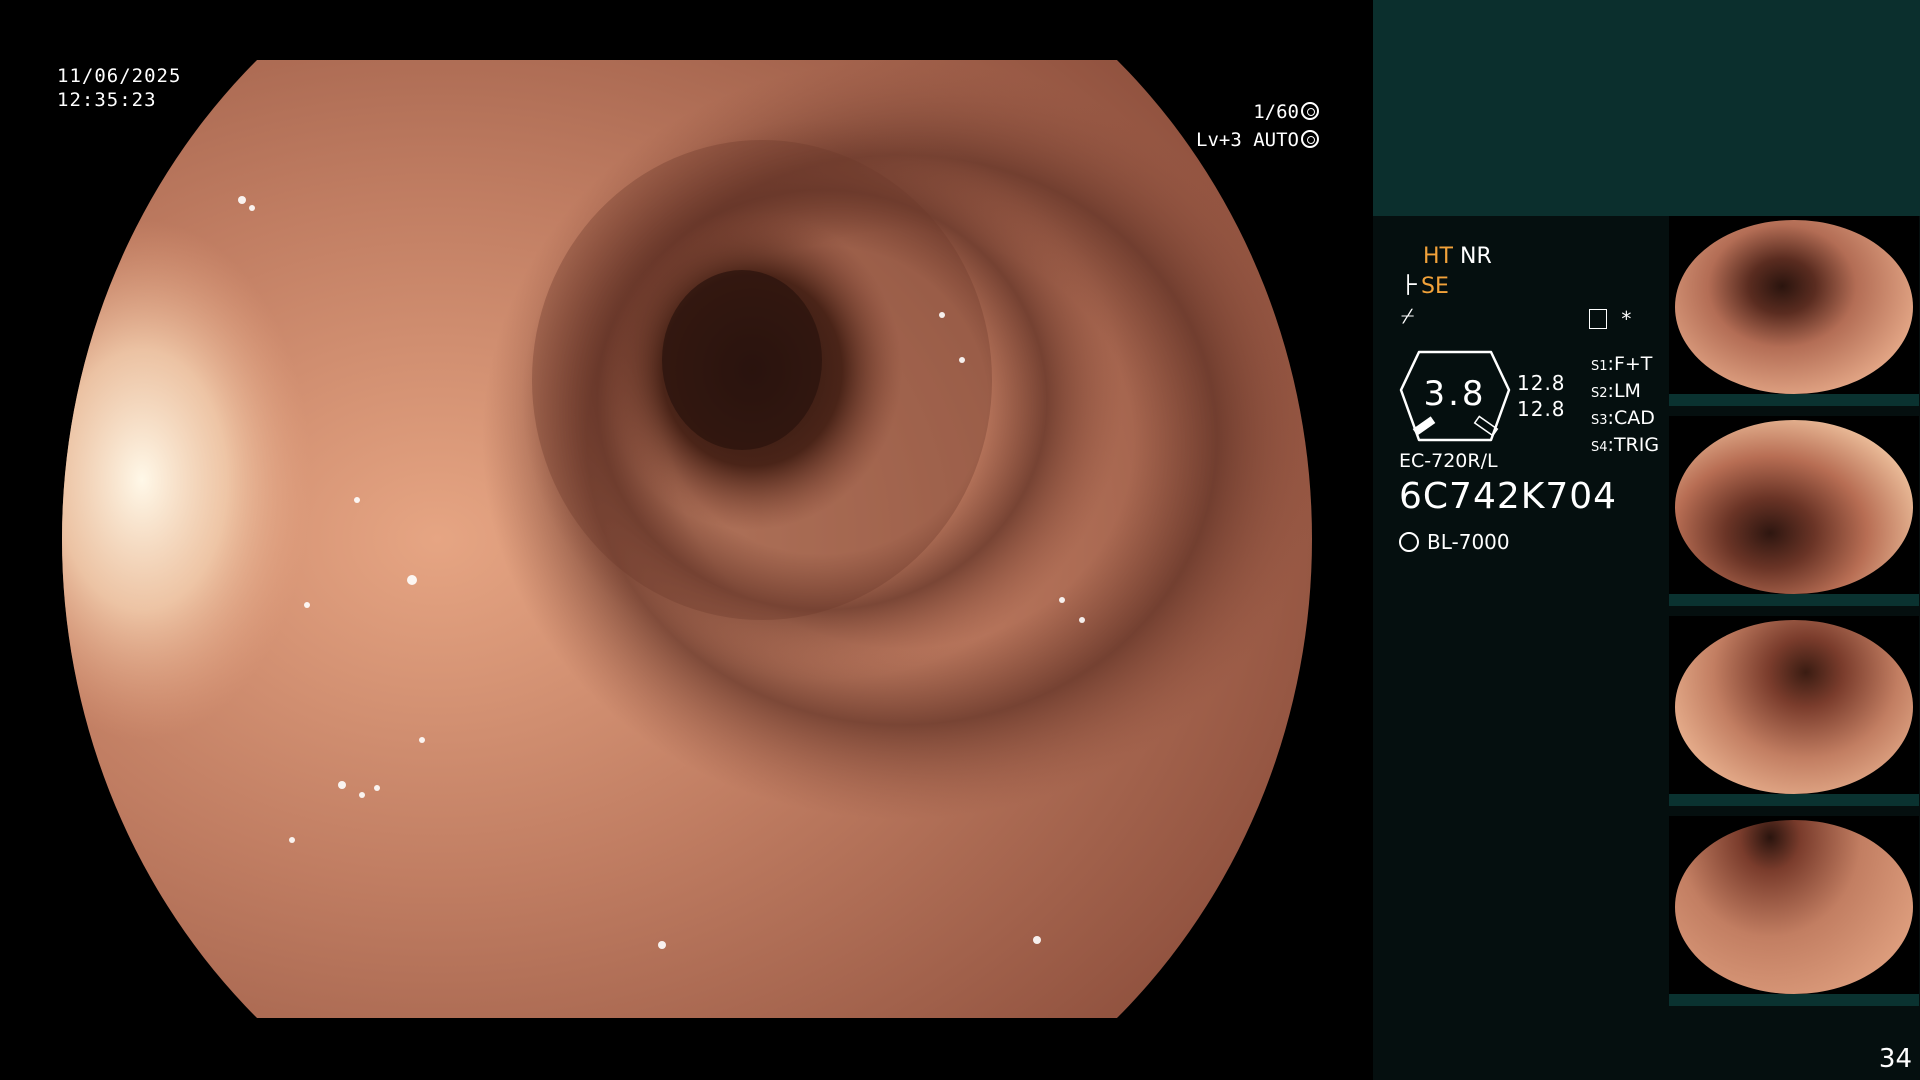 The height and width of the screenshot is (1080, 1920). I want to click on light-source-icon, so click(1409, 542).